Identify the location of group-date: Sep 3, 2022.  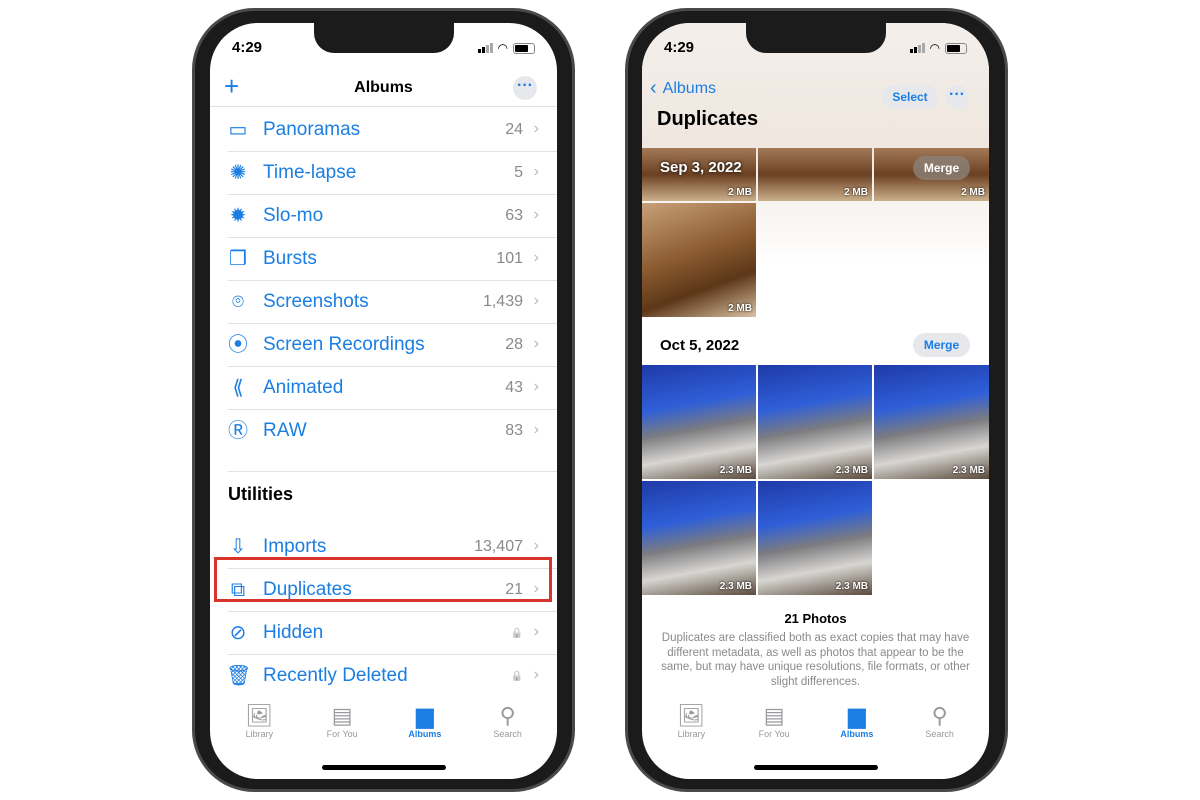
(701, 167).